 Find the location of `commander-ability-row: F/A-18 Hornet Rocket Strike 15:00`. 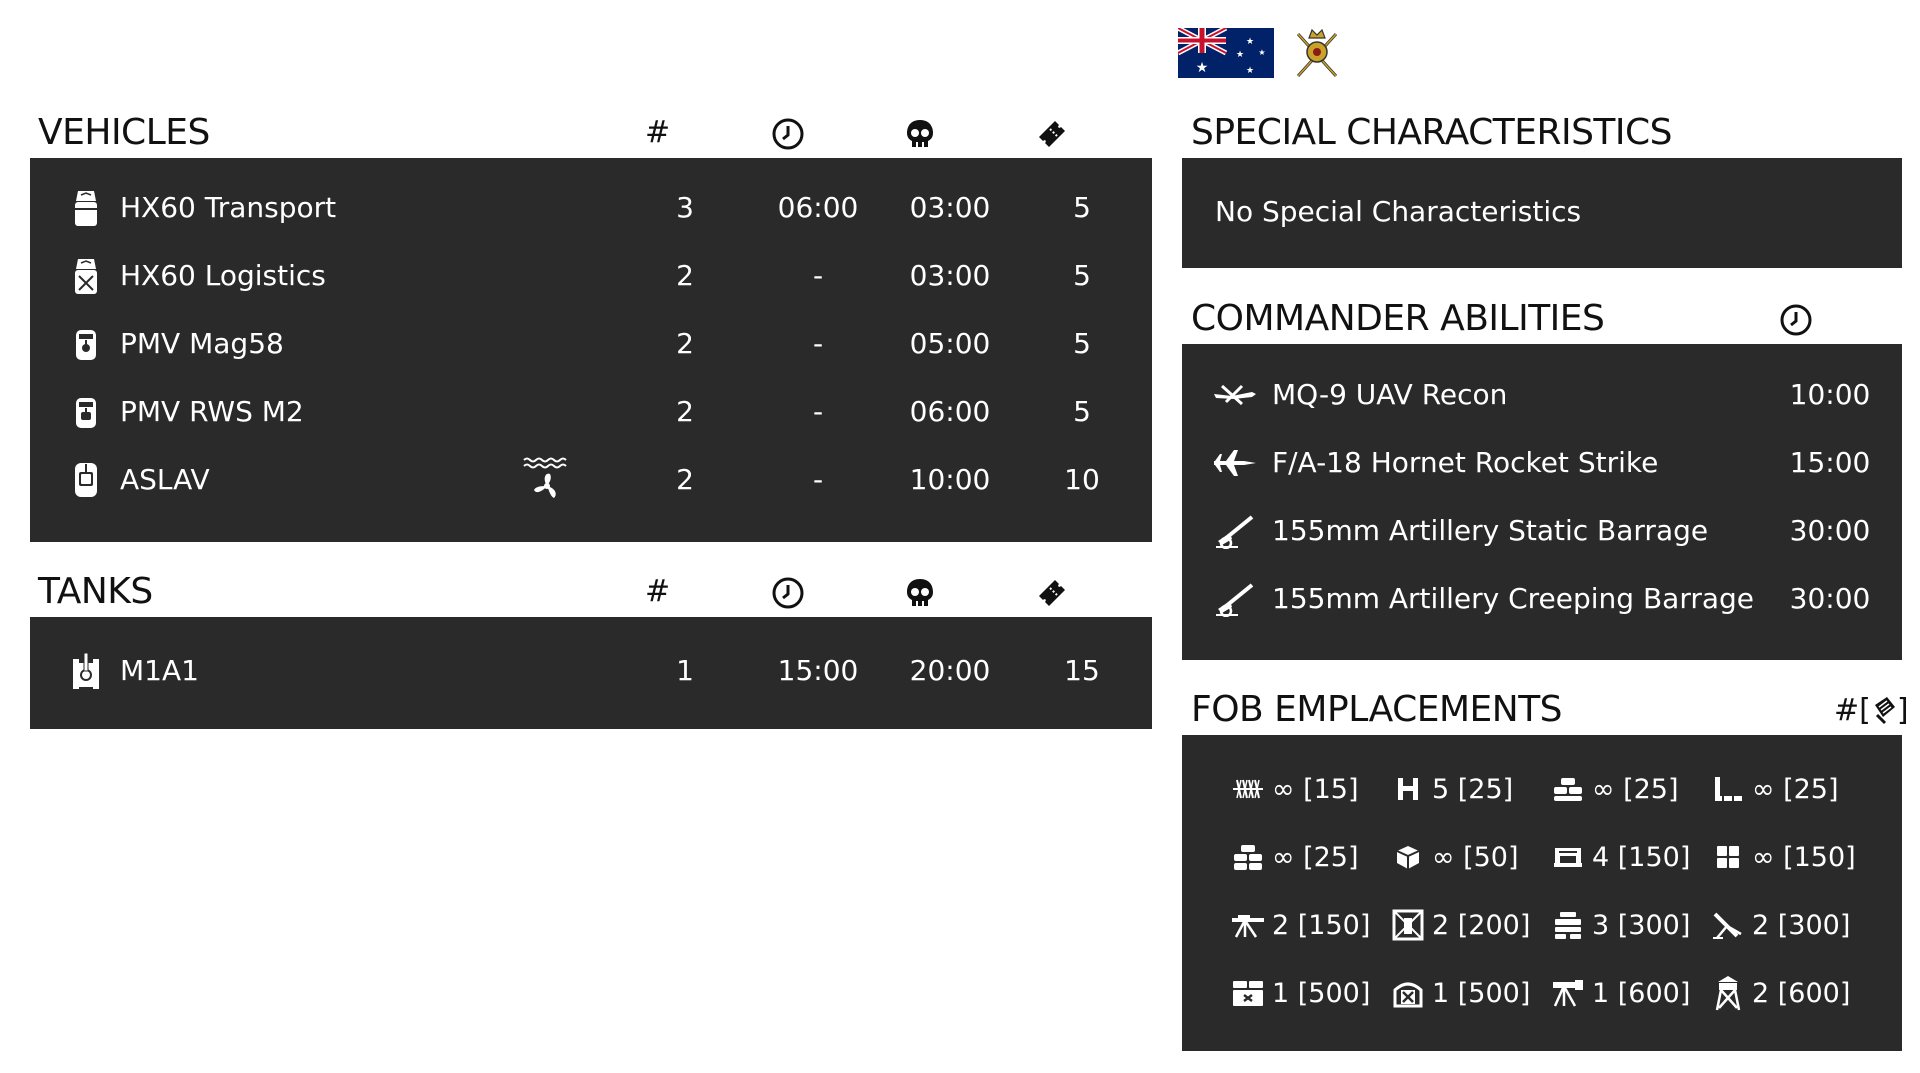

commander-ability-row: F/A-18 Hornet Rocket Strike 15:00 is located at coordinates (1542, 463).